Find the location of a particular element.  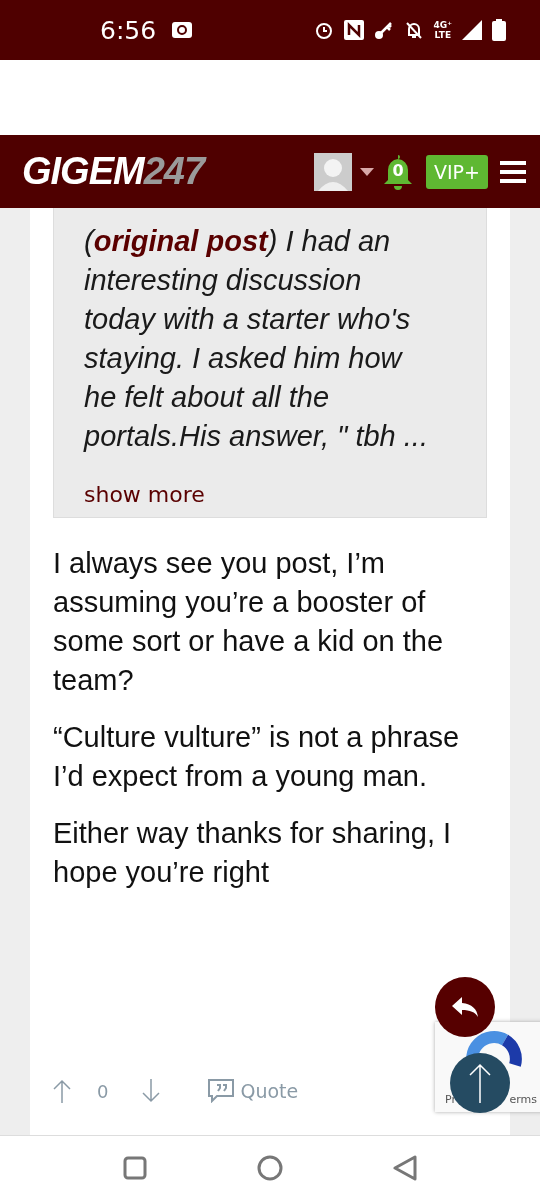

reply-icon is located at coordinates (465, 1007).